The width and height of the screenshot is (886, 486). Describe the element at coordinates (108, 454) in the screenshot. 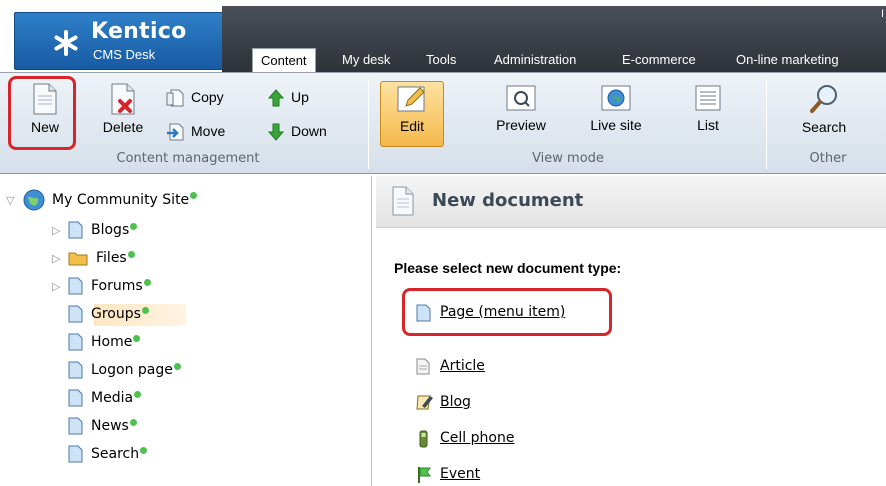

I see `tree-item: Search` at that location.